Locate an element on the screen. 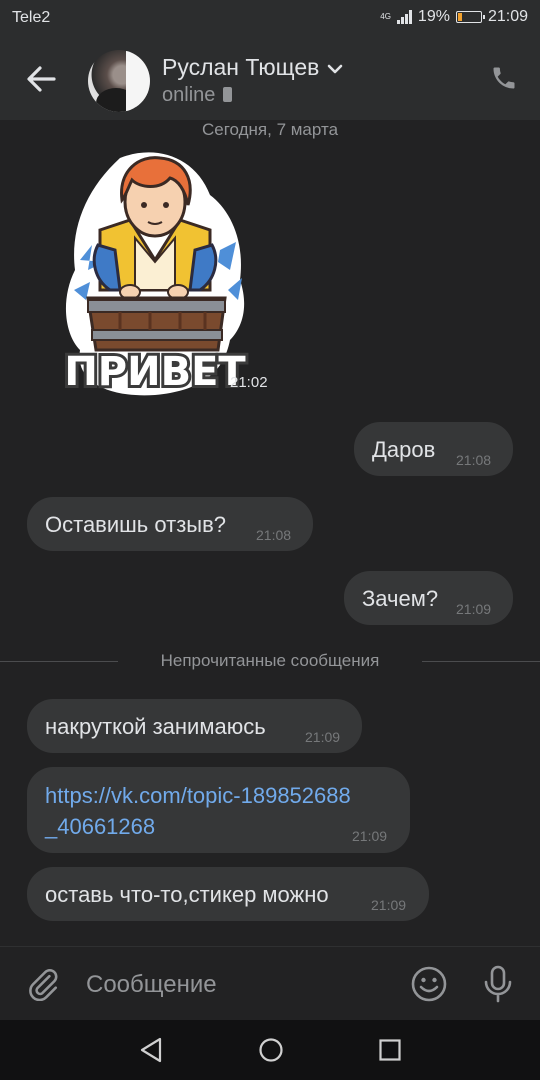 The height and width of the screenshot is (1080, 540). message-time: 21:02 is located at coordinates (249, 382).